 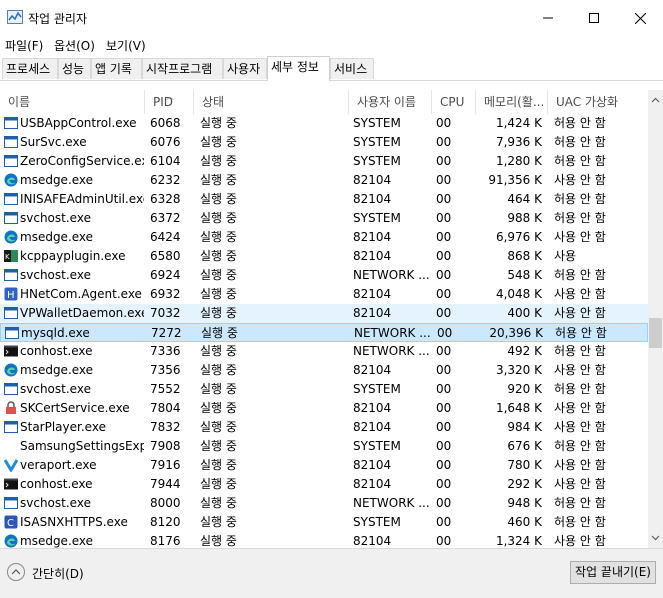 What do you see at coordinates (16, 572) in the screenshot?
I see `collapse-button` at bounding box center [16, 572].